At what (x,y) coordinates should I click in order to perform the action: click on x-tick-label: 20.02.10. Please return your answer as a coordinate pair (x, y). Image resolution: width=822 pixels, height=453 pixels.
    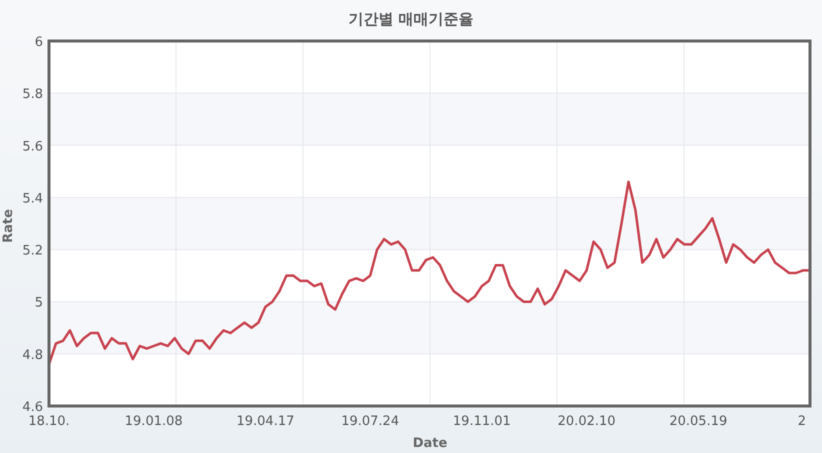
    Looking at the image, I should click on (587, 421).